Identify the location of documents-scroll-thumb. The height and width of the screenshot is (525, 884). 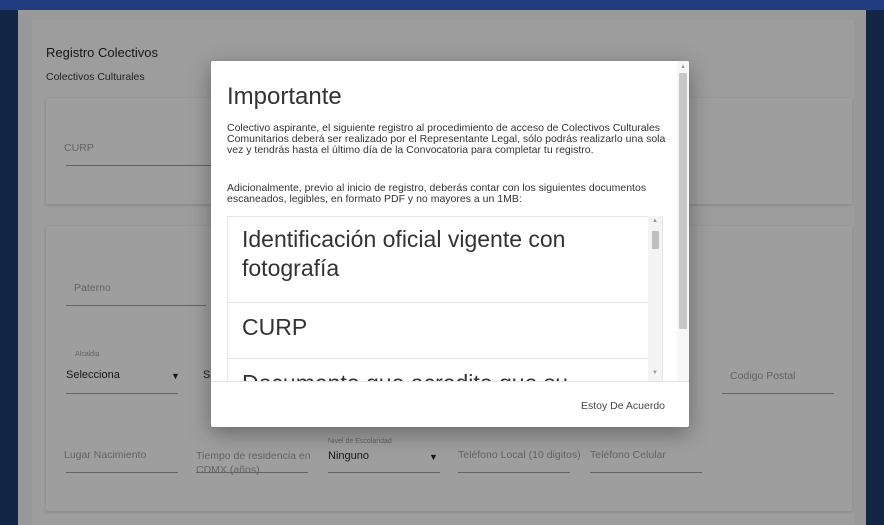
(655, 240).